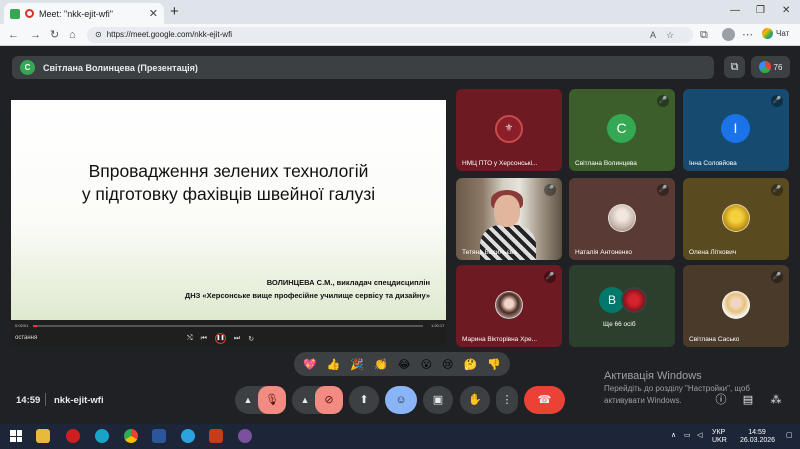  What do you see at coordinates (237, 339) in the screenshot?
I see `next-icon: ⏭` at bounding box center [237, 339].